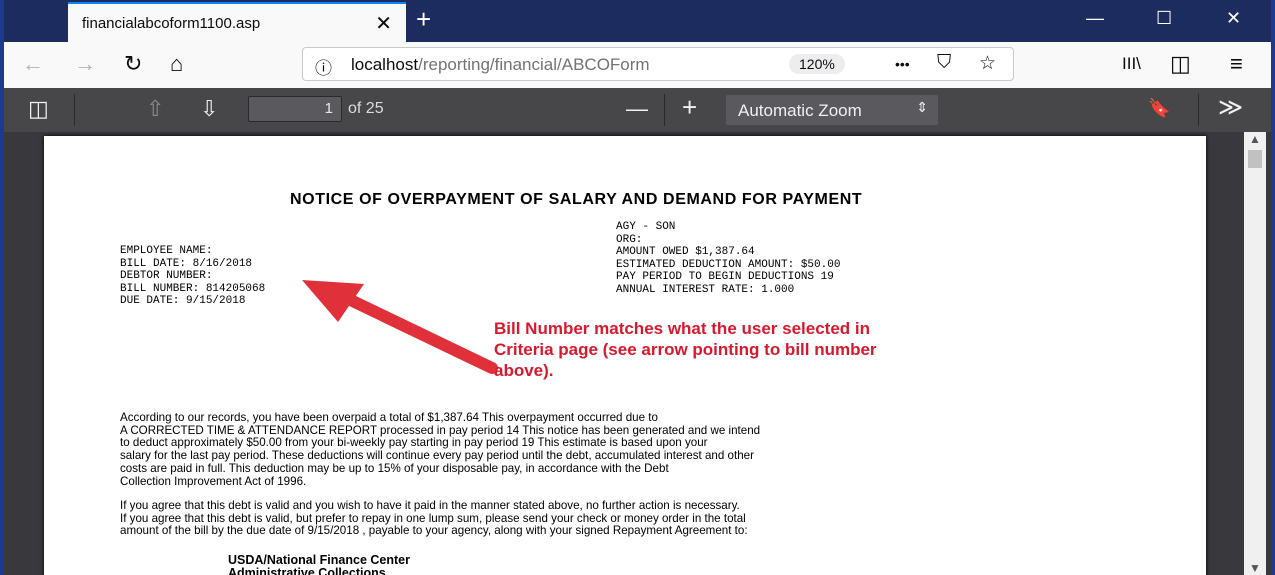  What do you see at coordinates (800, 110) in the screenshot?
I see `zoom-select-value: Automatic Zoom` at bounding box center [800, 110].